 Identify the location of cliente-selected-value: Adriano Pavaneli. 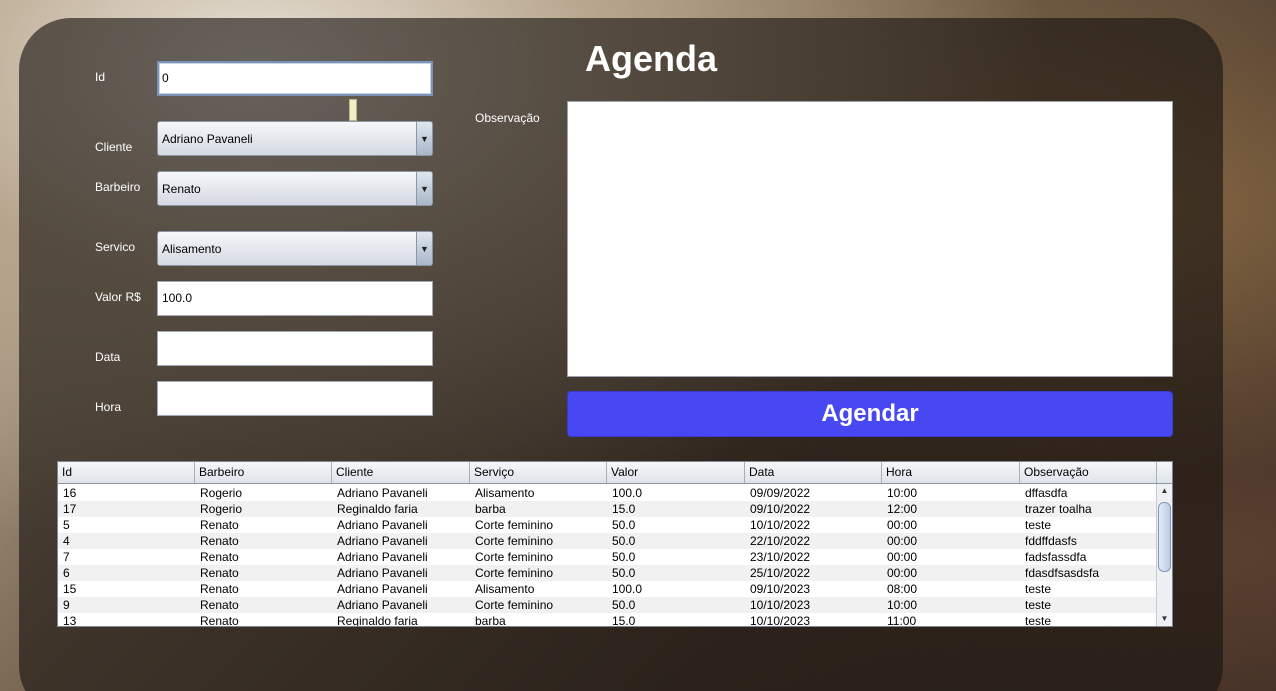
(207, 139).